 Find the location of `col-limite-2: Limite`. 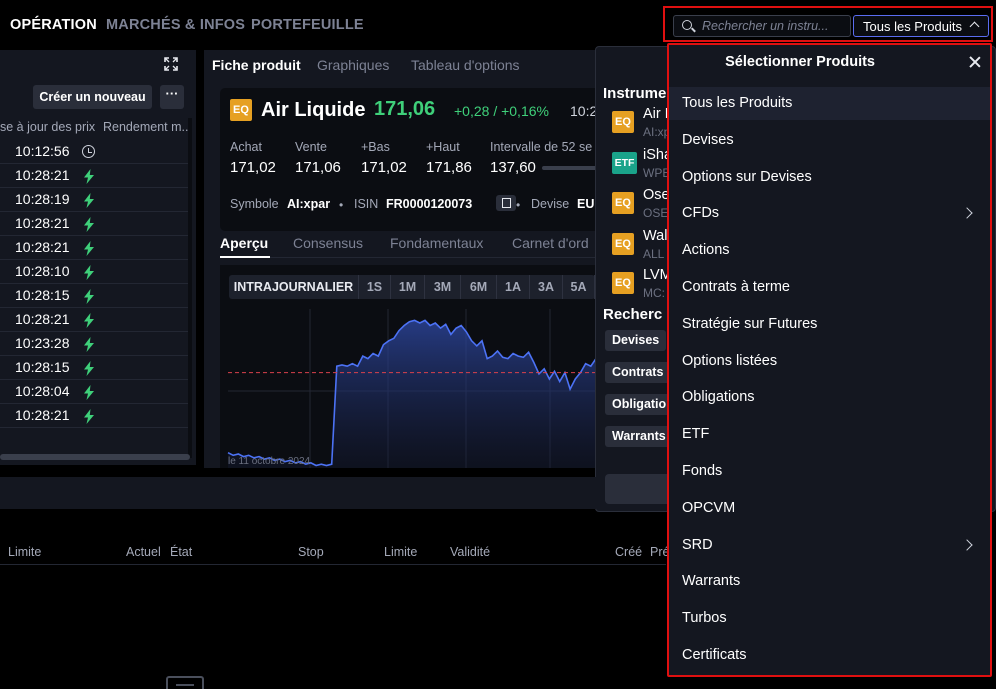

col-limite-2: Limite is located at coordinates (400, 552).